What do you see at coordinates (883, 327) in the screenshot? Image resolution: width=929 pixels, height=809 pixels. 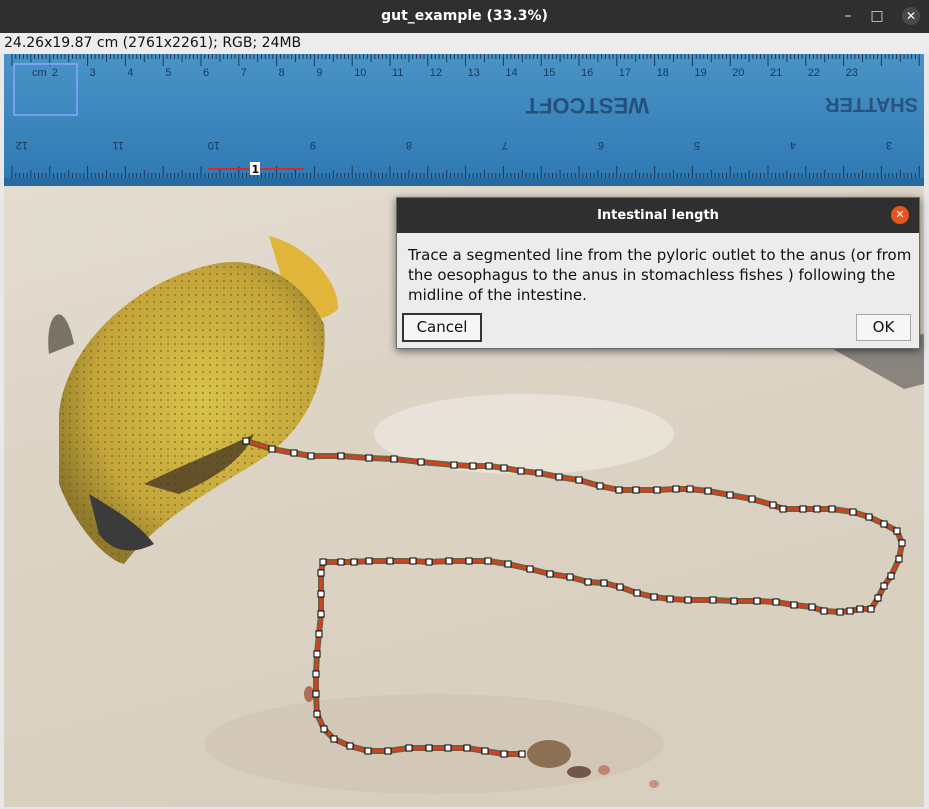 I see `ok-button: OK` at bounding box center [883, 327].